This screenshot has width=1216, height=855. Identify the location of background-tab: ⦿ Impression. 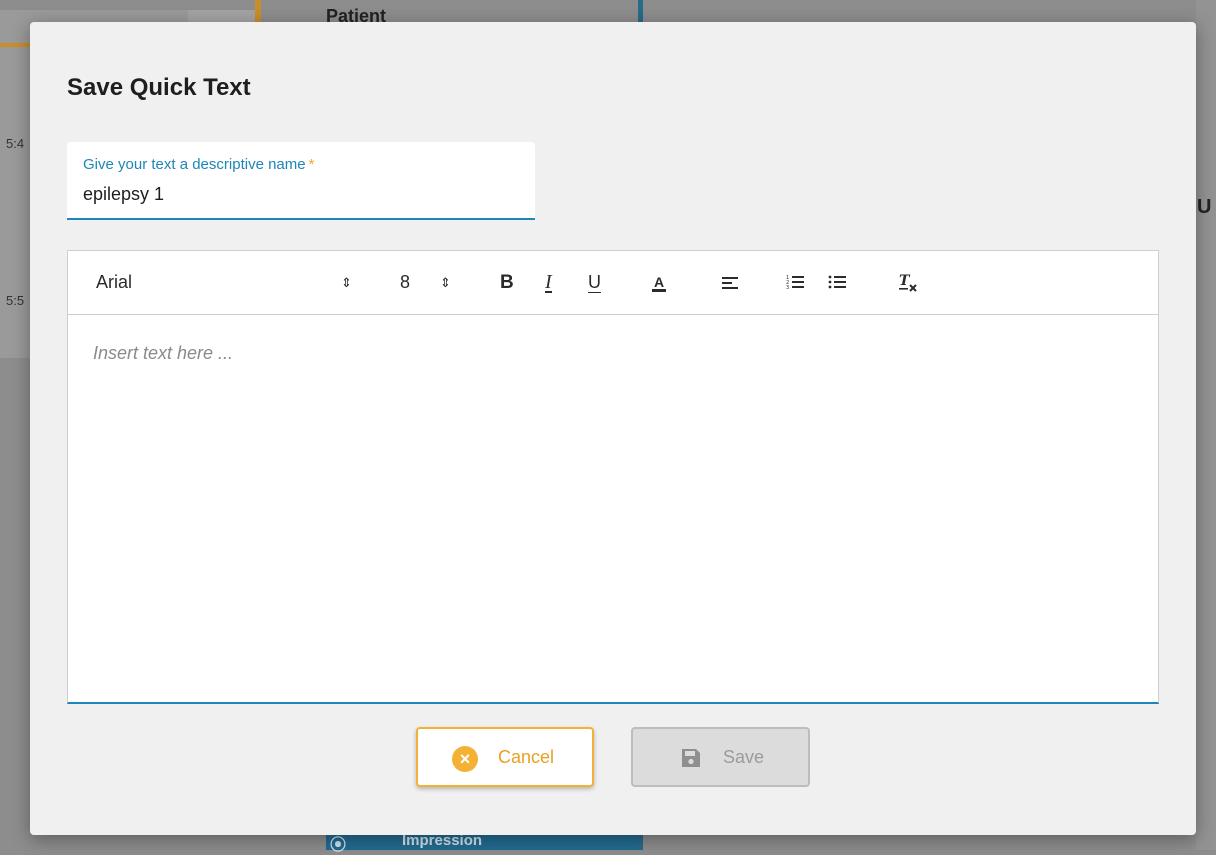
(482, 843).